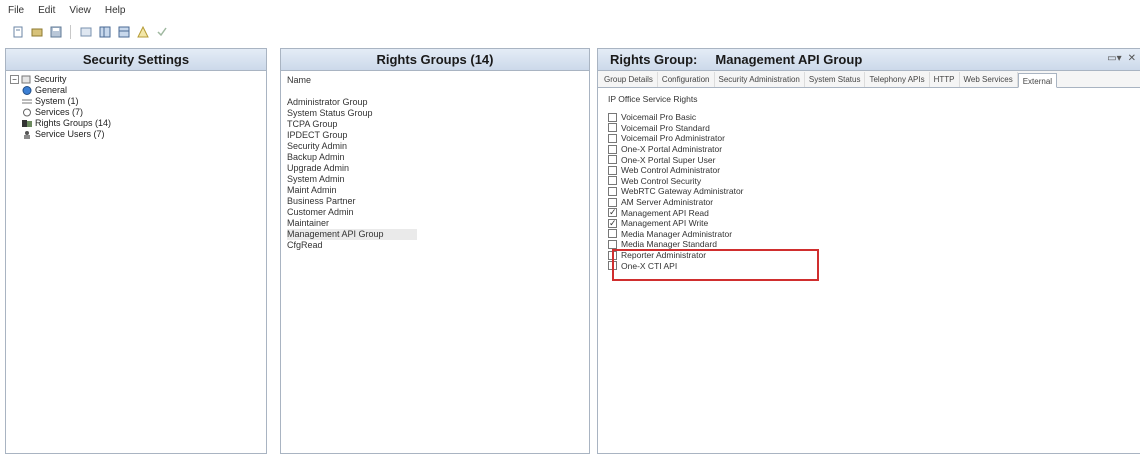  Describe the element at coordinates (869, 138) in the screenshot. I see `right-voicemail-pro-administrator: Voicemail Pro Administrator` at that location.